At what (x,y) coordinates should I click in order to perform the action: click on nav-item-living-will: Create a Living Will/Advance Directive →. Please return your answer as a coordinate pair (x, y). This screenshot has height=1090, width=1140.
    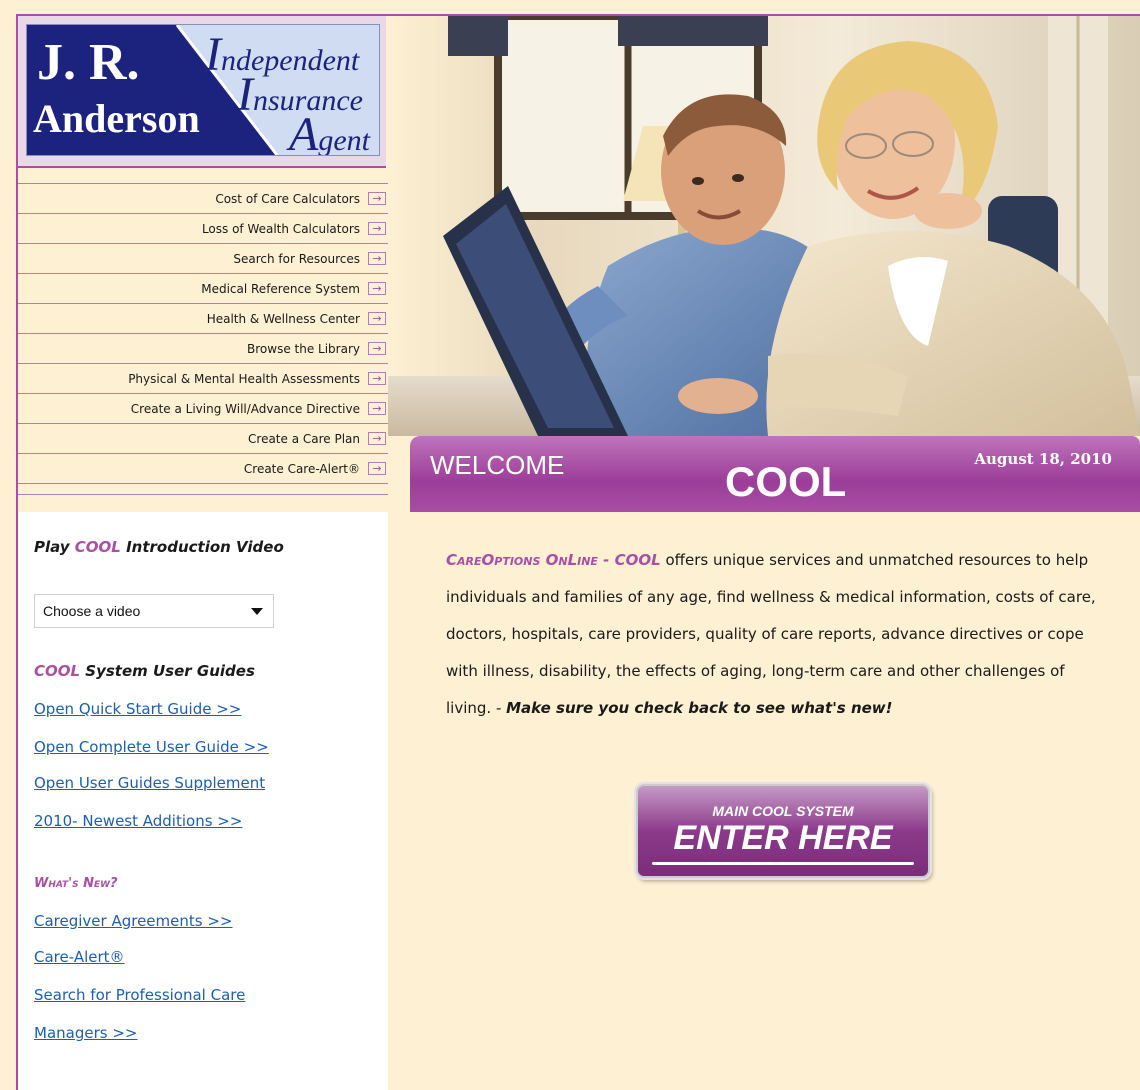
    Looking at the image, I should click on (203, 409).